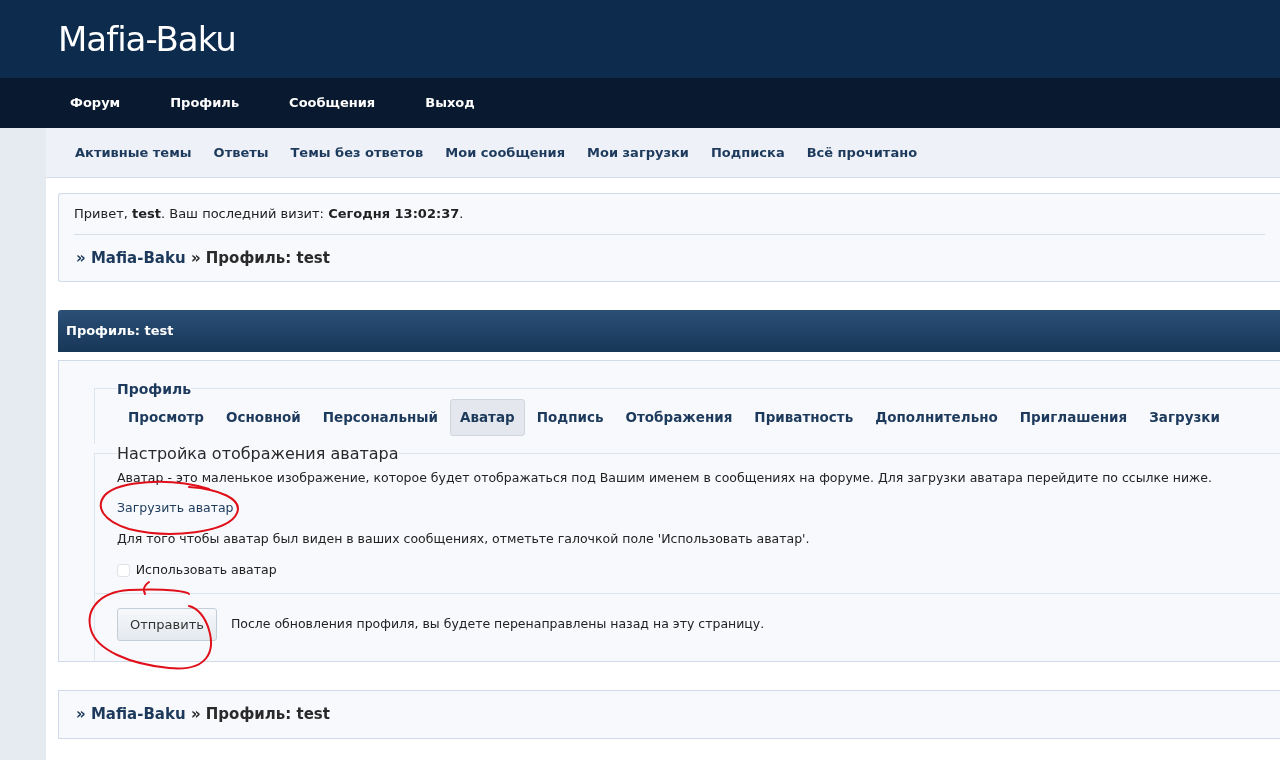  Describe the element at coordinates (206, 570) in the screenshot. I see `checkbox-label: Использовать аватар` at that location.